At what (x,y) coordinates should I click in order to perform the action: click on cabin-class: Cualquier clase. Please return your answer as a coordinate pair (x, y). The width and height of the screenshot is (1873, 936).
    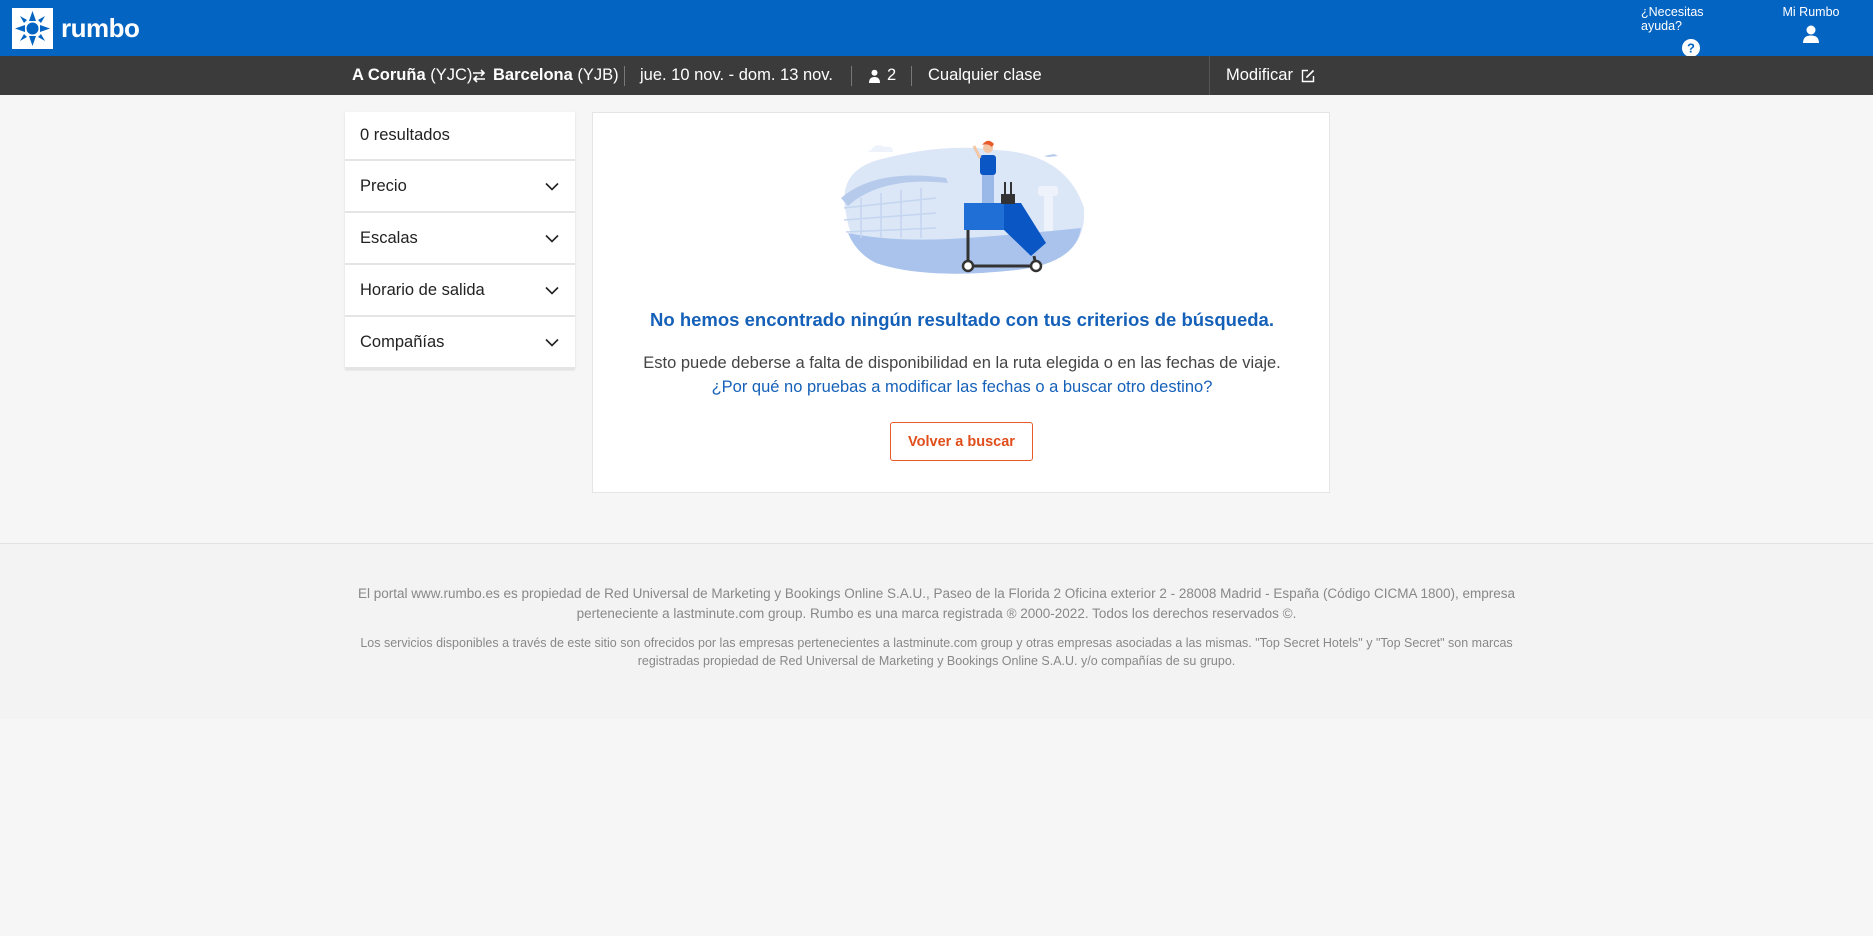
    Looking at the image, I should click on (985, 75).